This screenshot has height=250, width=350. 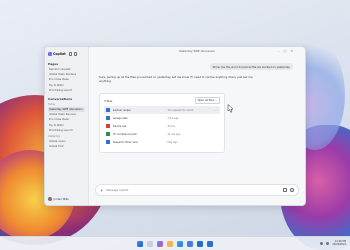 I want to click on message-input, so click(x=193, y=190).